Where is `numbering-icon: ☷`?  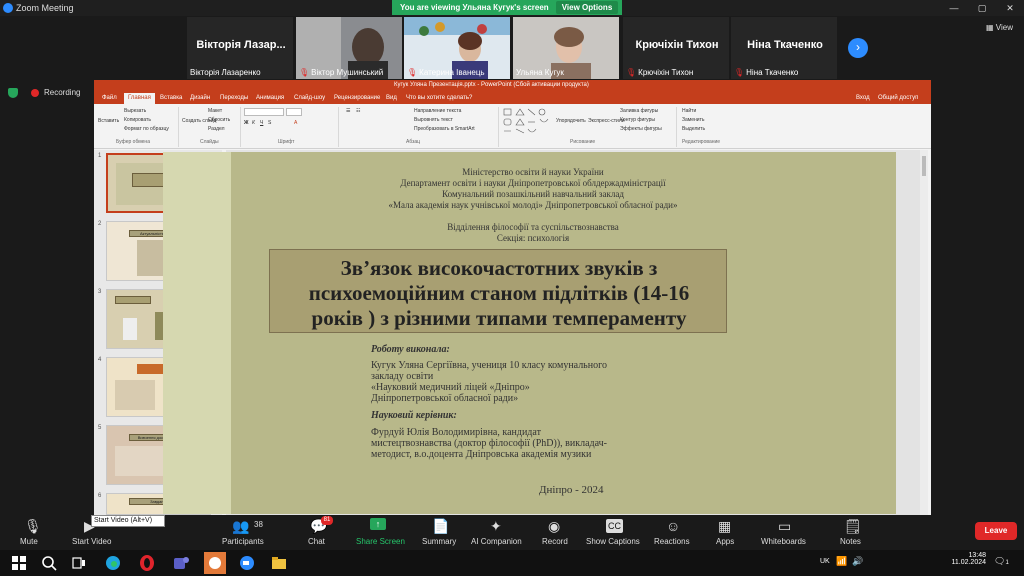
numbering-icon: ☷ is located at coordinates (358, 111).